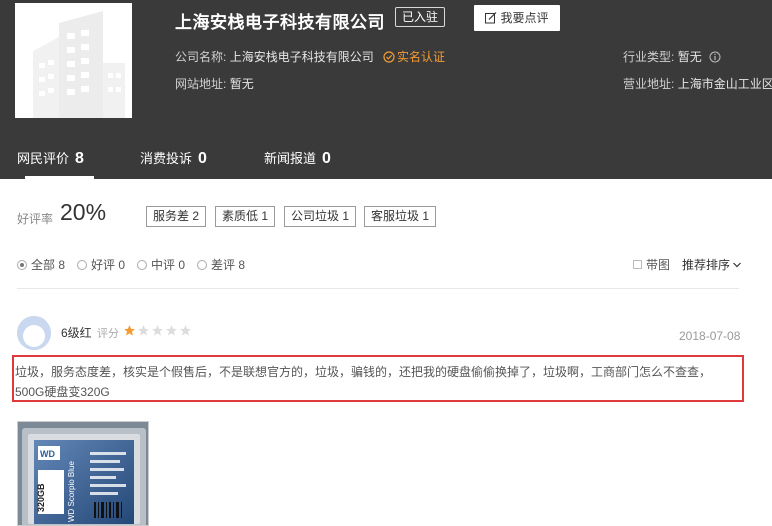 This screenshot has width=772, height=526. I want to click on review-photo: WD 320GB WD Scorpio Blue, so click(83, 473).